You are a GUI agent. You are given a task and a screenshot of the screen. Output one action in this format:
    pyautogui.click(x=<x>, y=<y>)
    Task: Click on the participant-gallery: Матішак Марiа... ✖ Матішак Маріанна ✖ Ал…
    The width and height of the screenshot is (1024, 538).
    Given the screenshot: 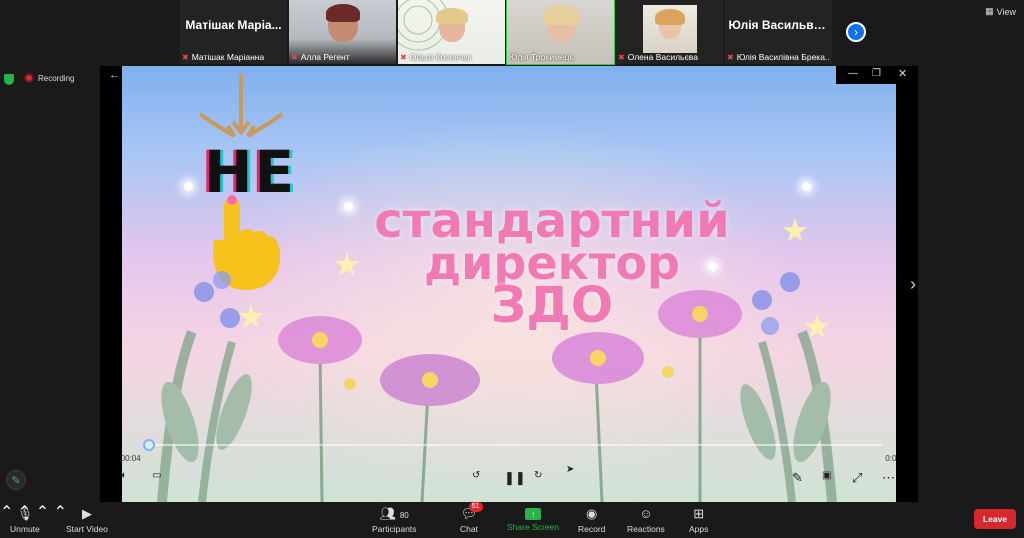 What is the action you would take?
    pyautogui.click(x=506, y=33)
    